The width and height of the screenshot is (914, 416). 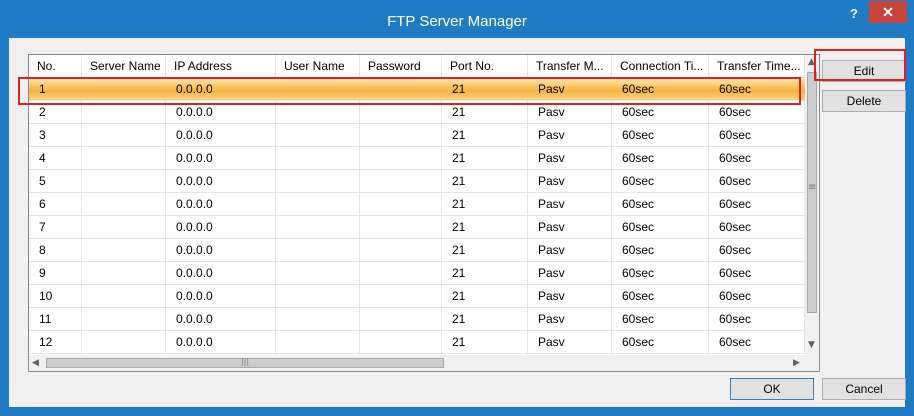 What do you see at coordinates (864, 389) in the screenshot?
I see `cancel-button: Cancel` at bounding box center [864, 389].